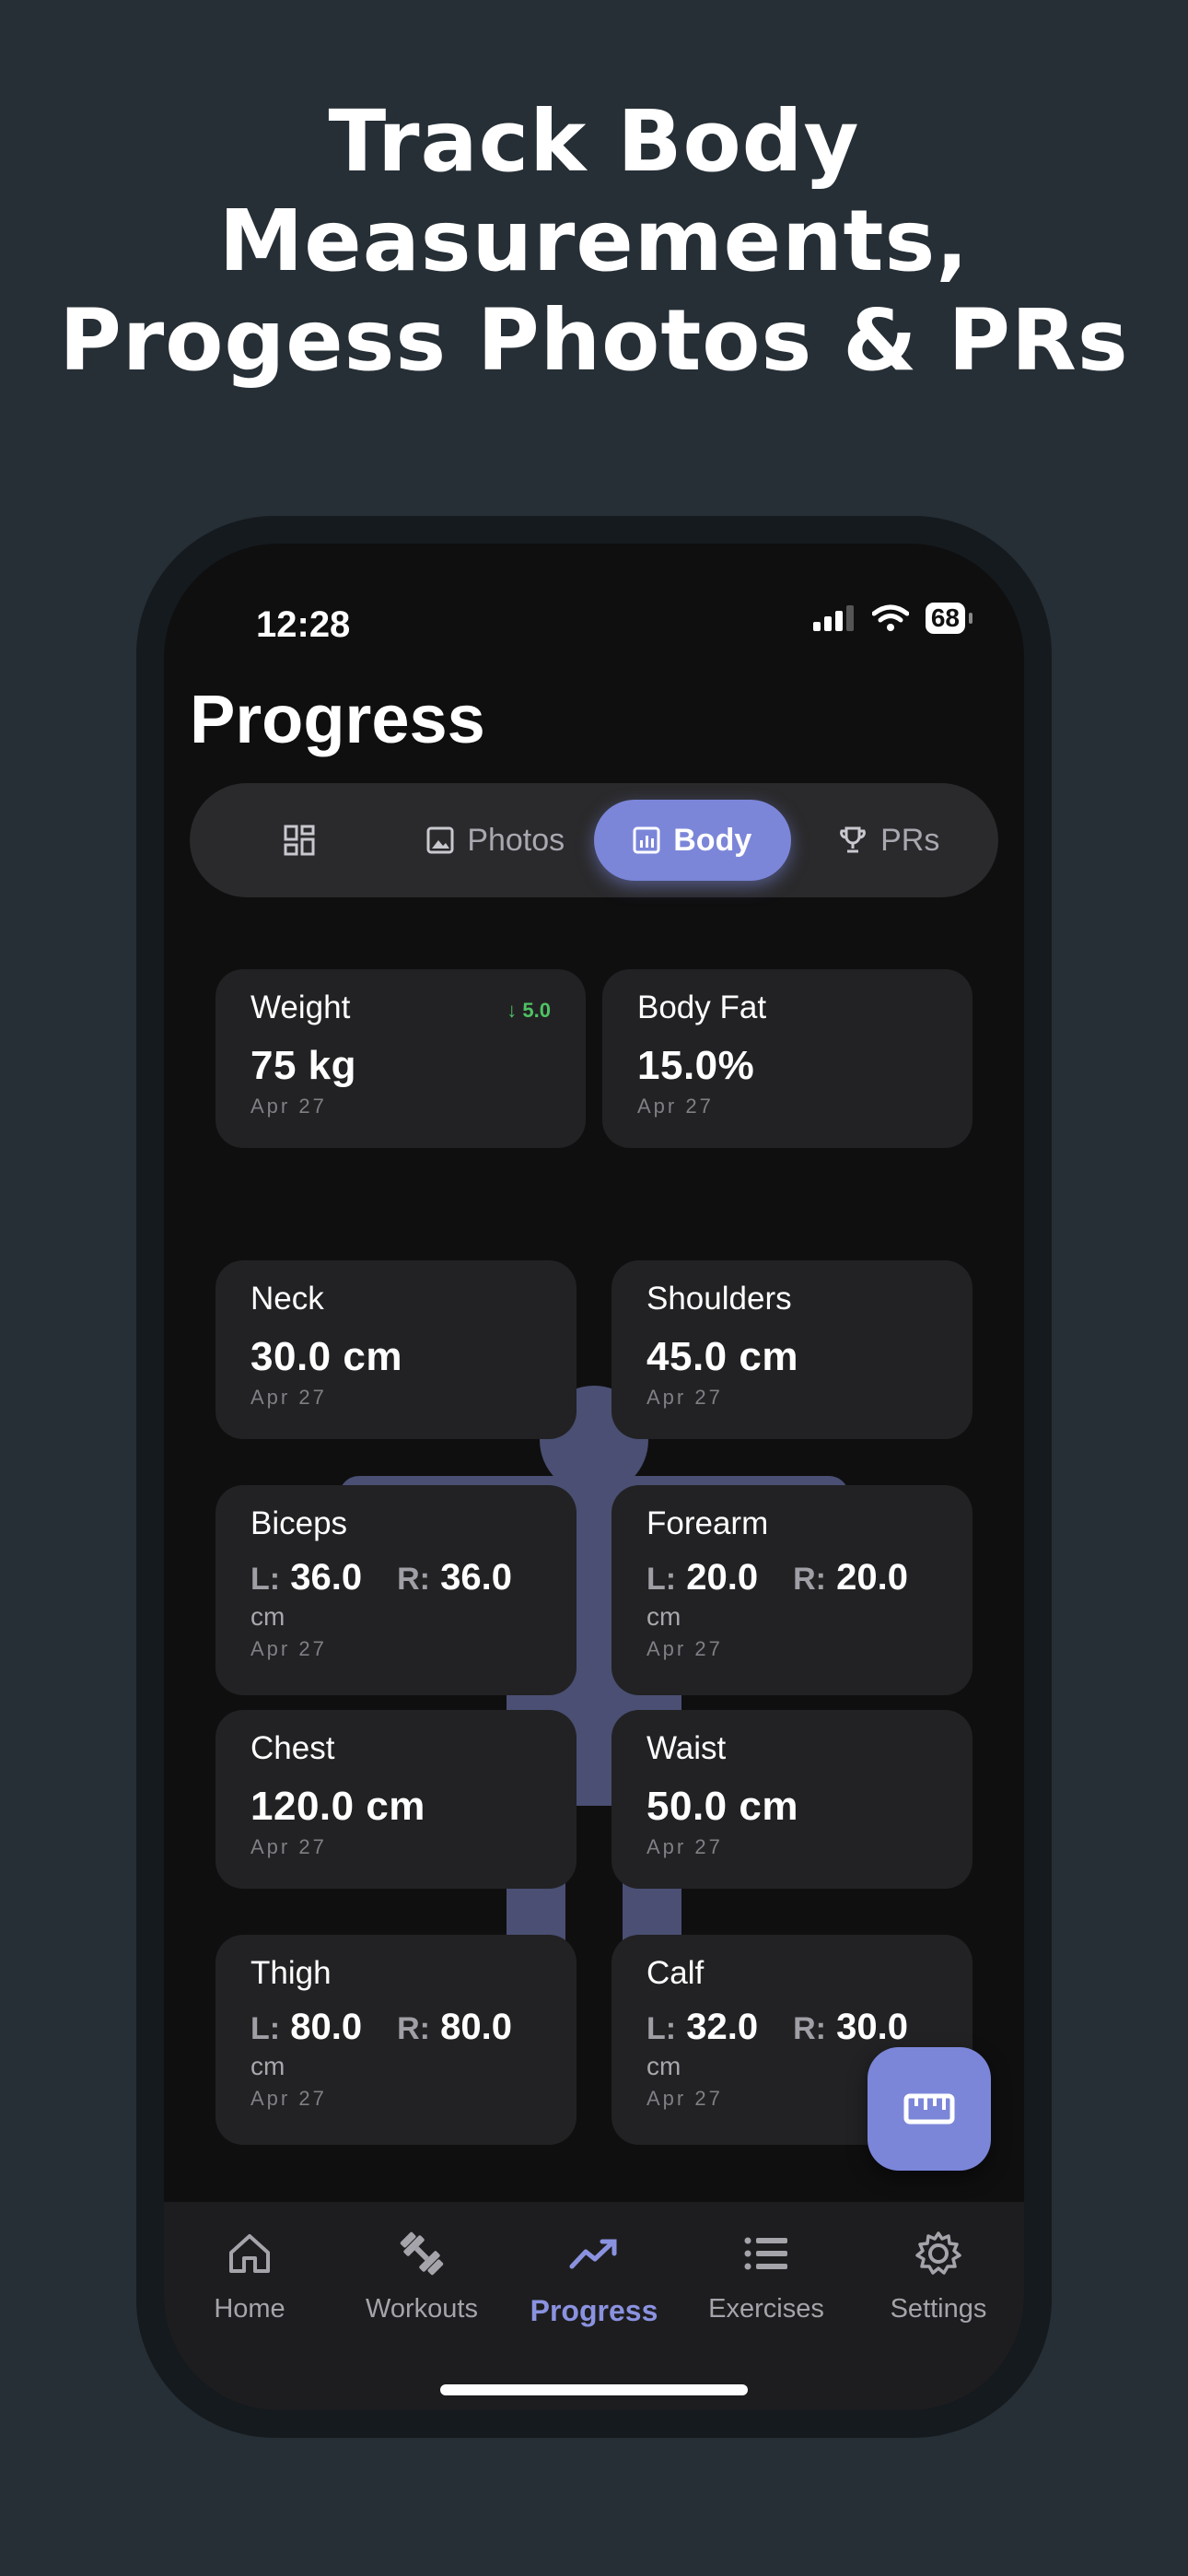  I want to click on chest-date: Apr 27, so click(288, 1846).